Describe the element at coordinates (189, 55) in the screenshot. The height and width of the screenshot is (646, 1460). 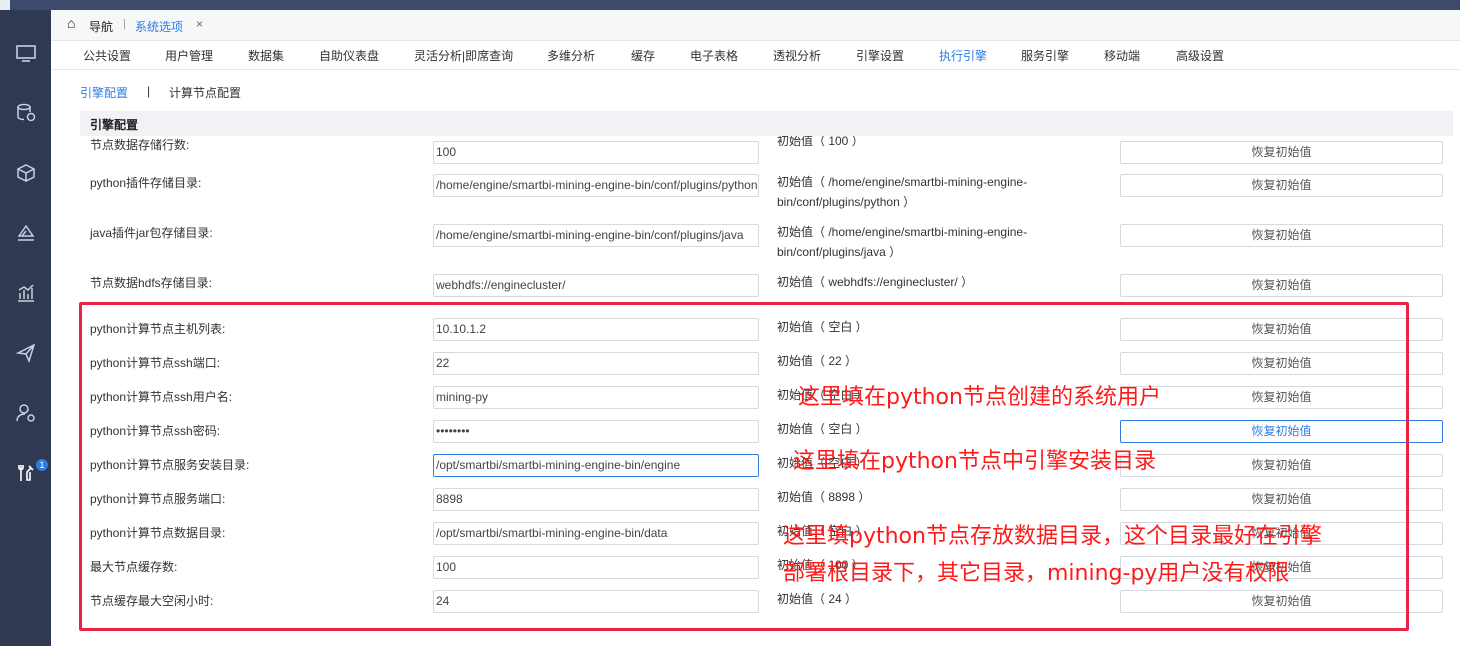
I see `tab-user-management: 用户管理` at that location.